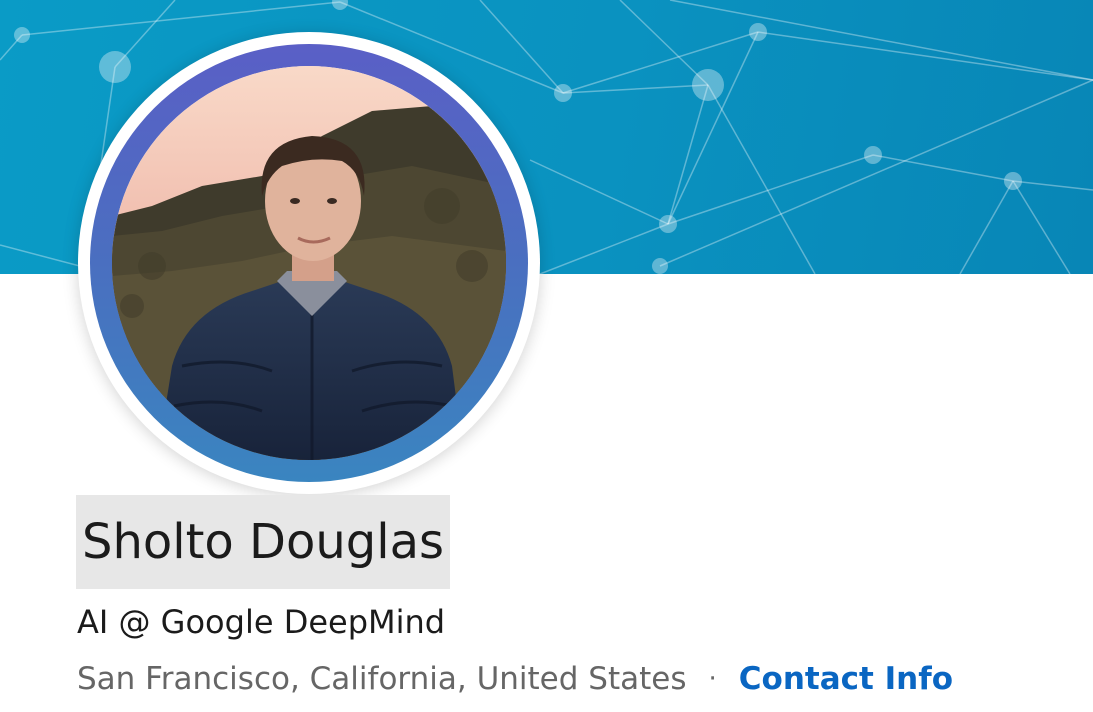 Image resolution: width=1093 pixels, height=712 pixels. What do you see at coordinates (263, 542) in the screenshot?
I see `profile-name: Sholto Douglas` at bounding box center [263, 542].